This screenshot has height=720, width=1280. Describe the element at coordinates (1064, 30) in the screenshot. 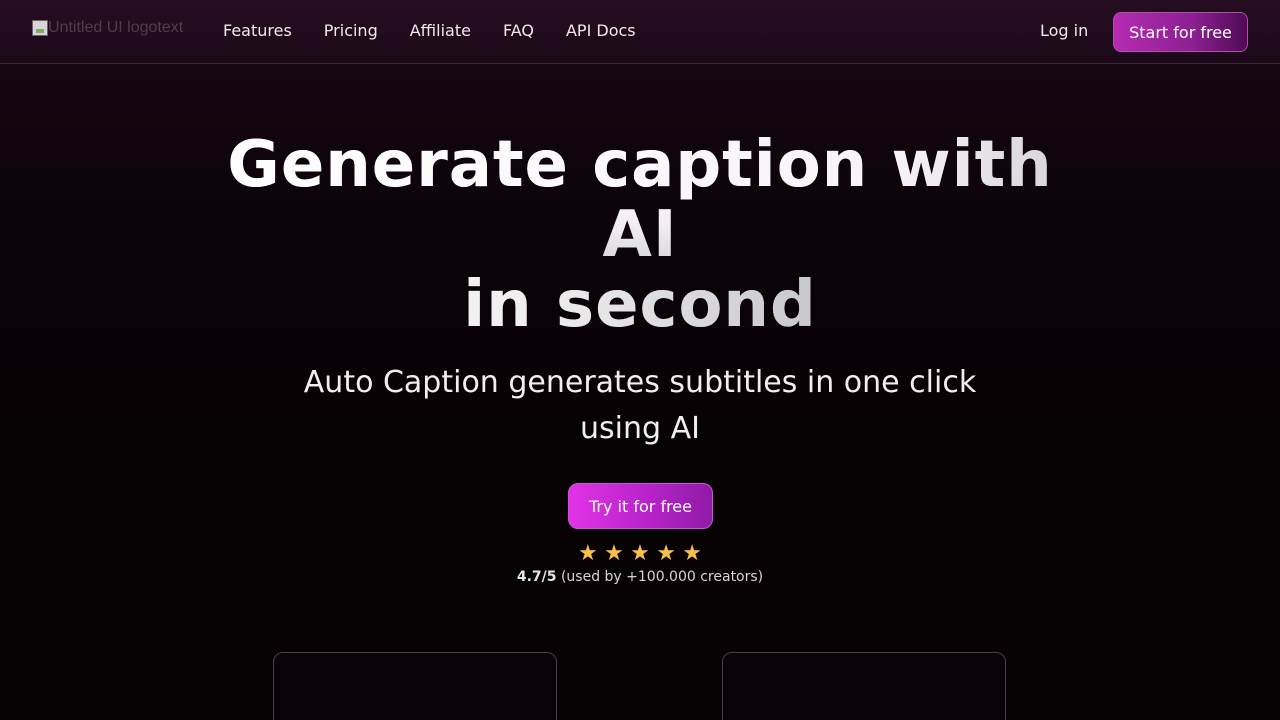

I see `login-link: Log in` at that location.